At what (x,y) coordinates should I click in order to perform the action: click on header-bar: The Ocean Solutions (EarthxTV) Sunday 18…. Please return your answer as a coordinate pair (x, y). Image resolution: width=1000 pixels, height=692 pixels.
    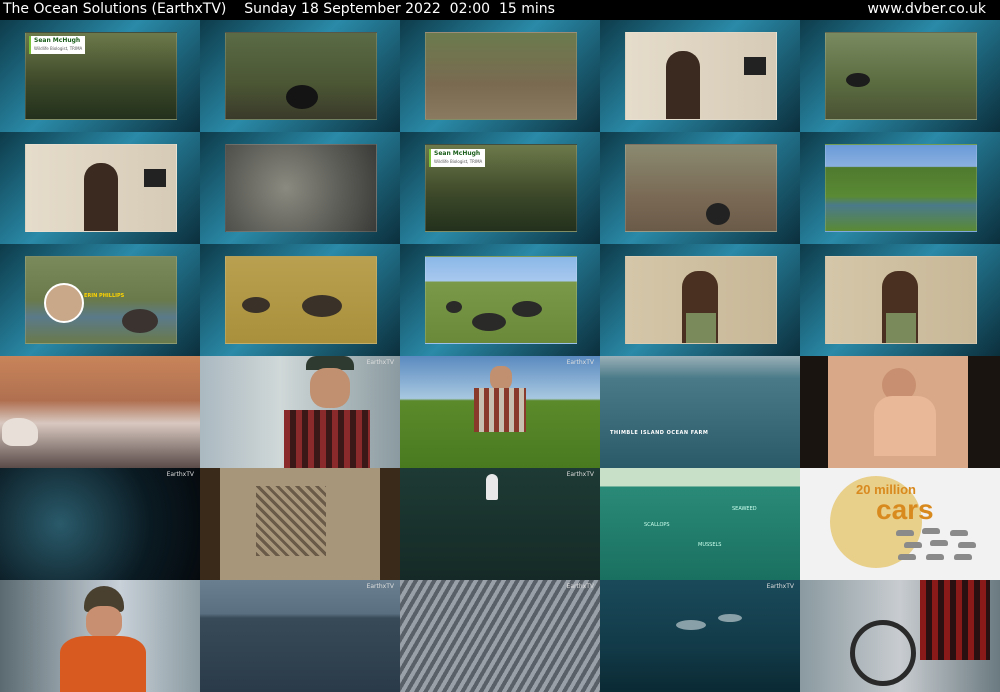
    Looking at the image, I should click on (500, 10).